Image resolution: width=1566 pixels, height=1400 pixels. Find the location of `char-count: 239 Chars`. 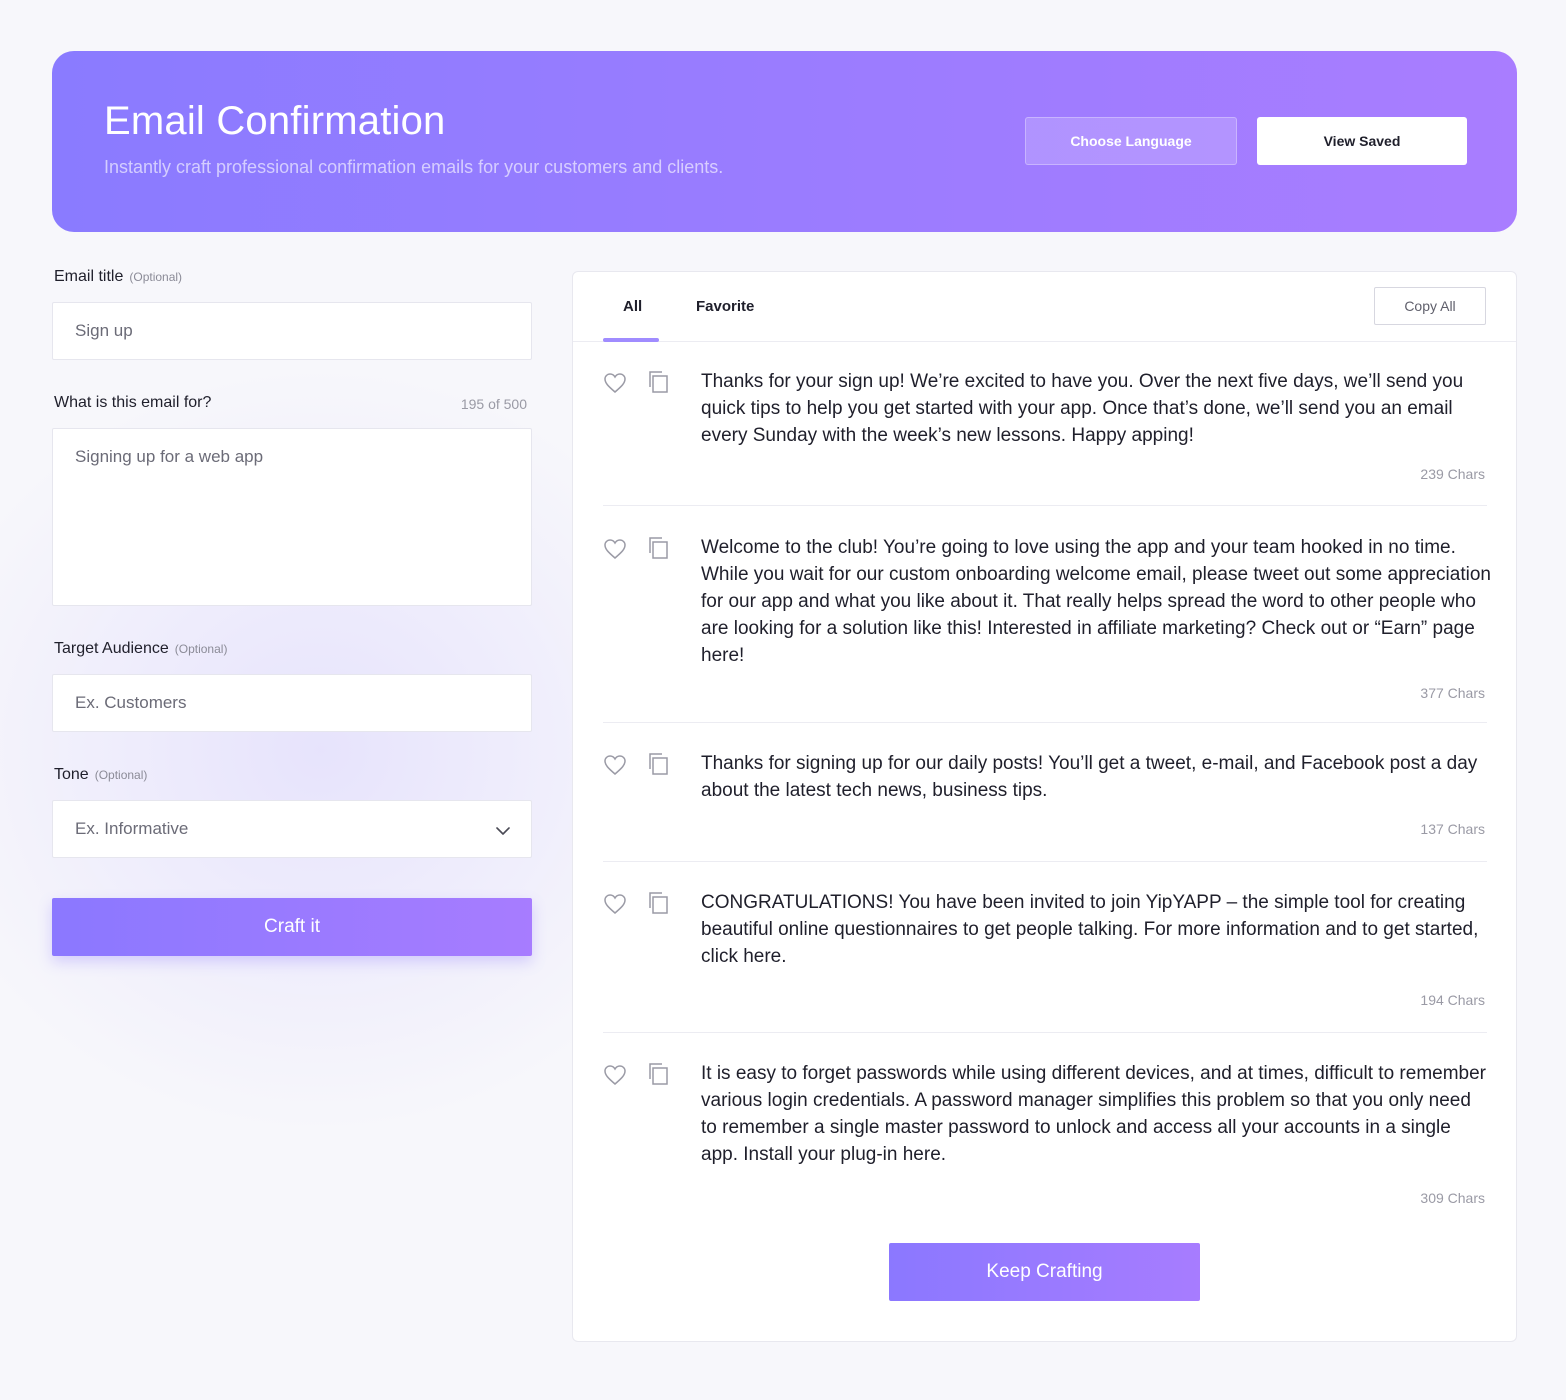

char-count: 239 Chars is located at coordinates (1452, 474).